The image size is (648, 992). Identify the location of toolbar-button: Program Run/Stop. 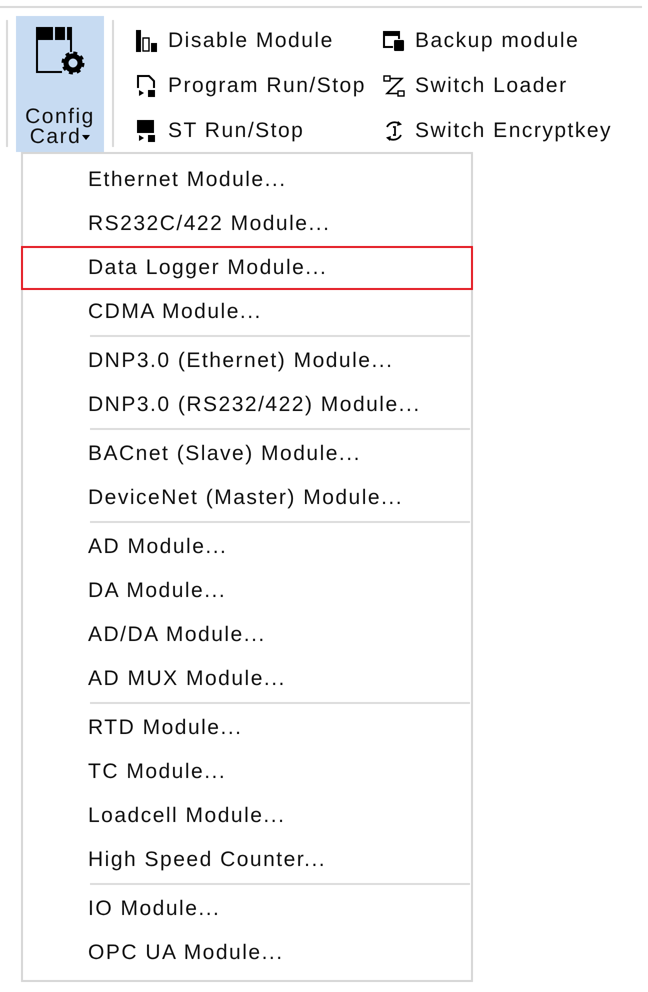
(259, 85).